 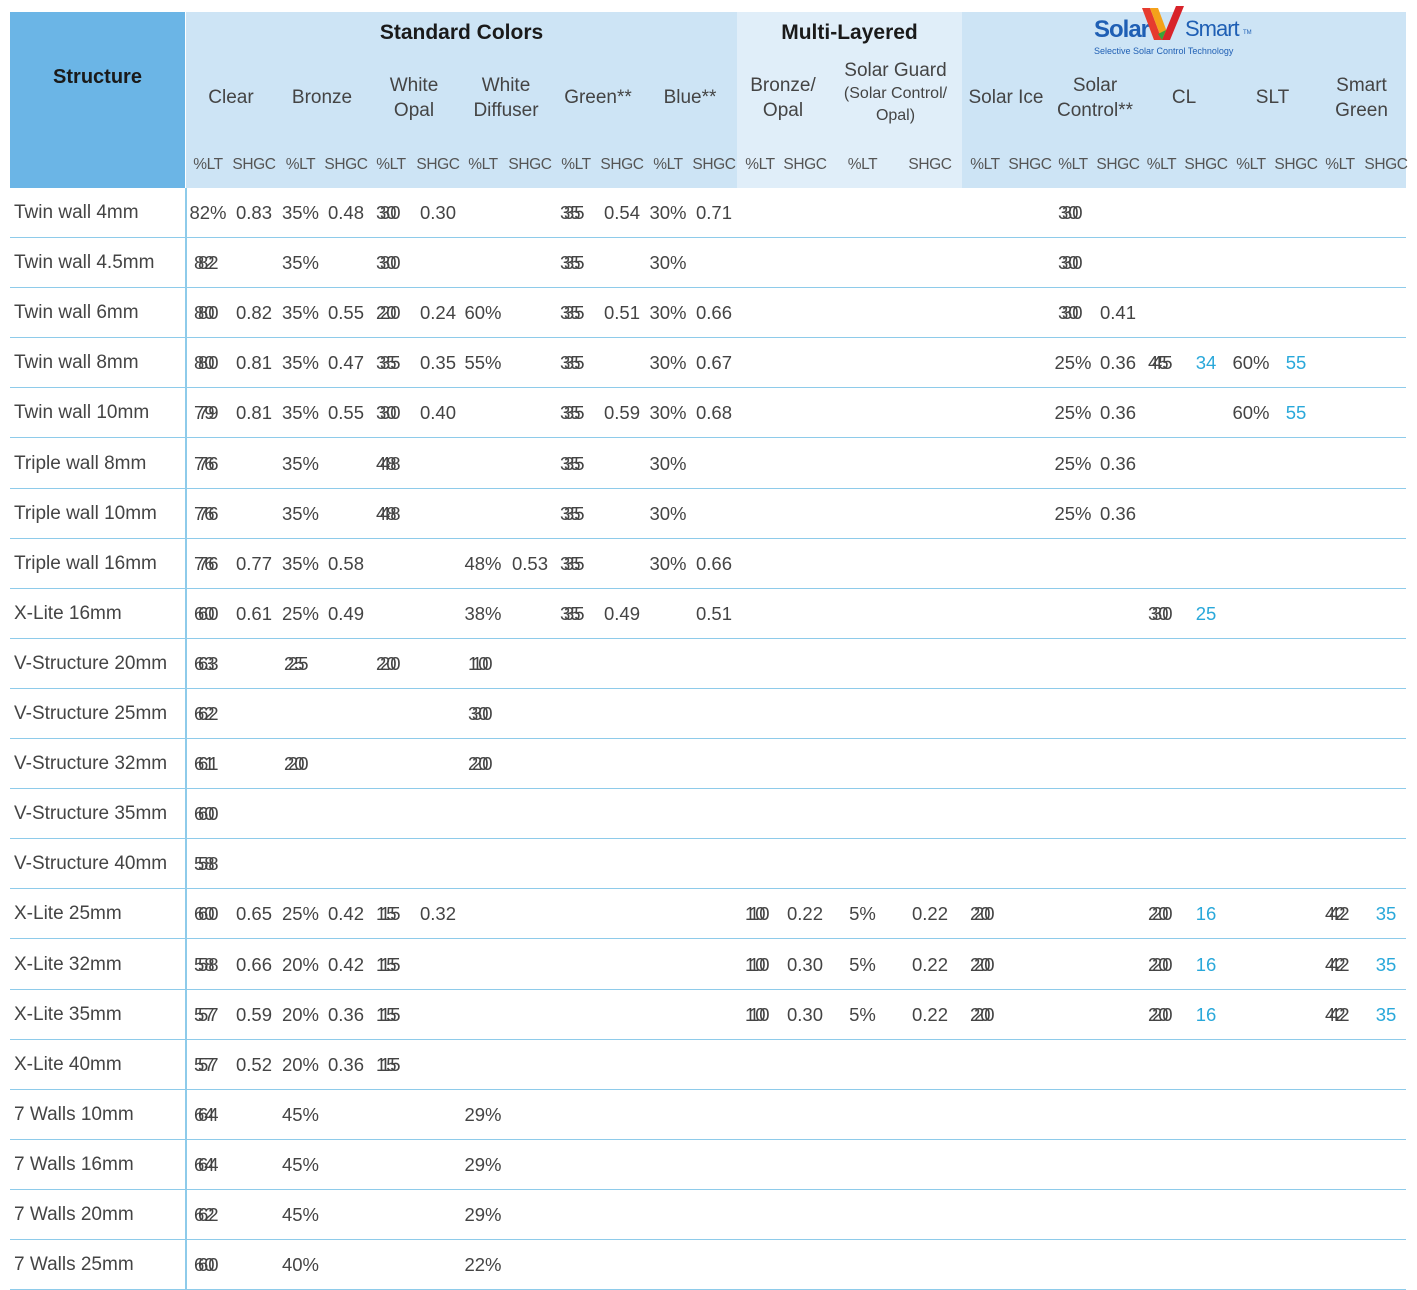 What do you see at coordinates (1184, 98) in the screenshot?
I see `column-header-cl: CL` at bounding box center [1184, 98].